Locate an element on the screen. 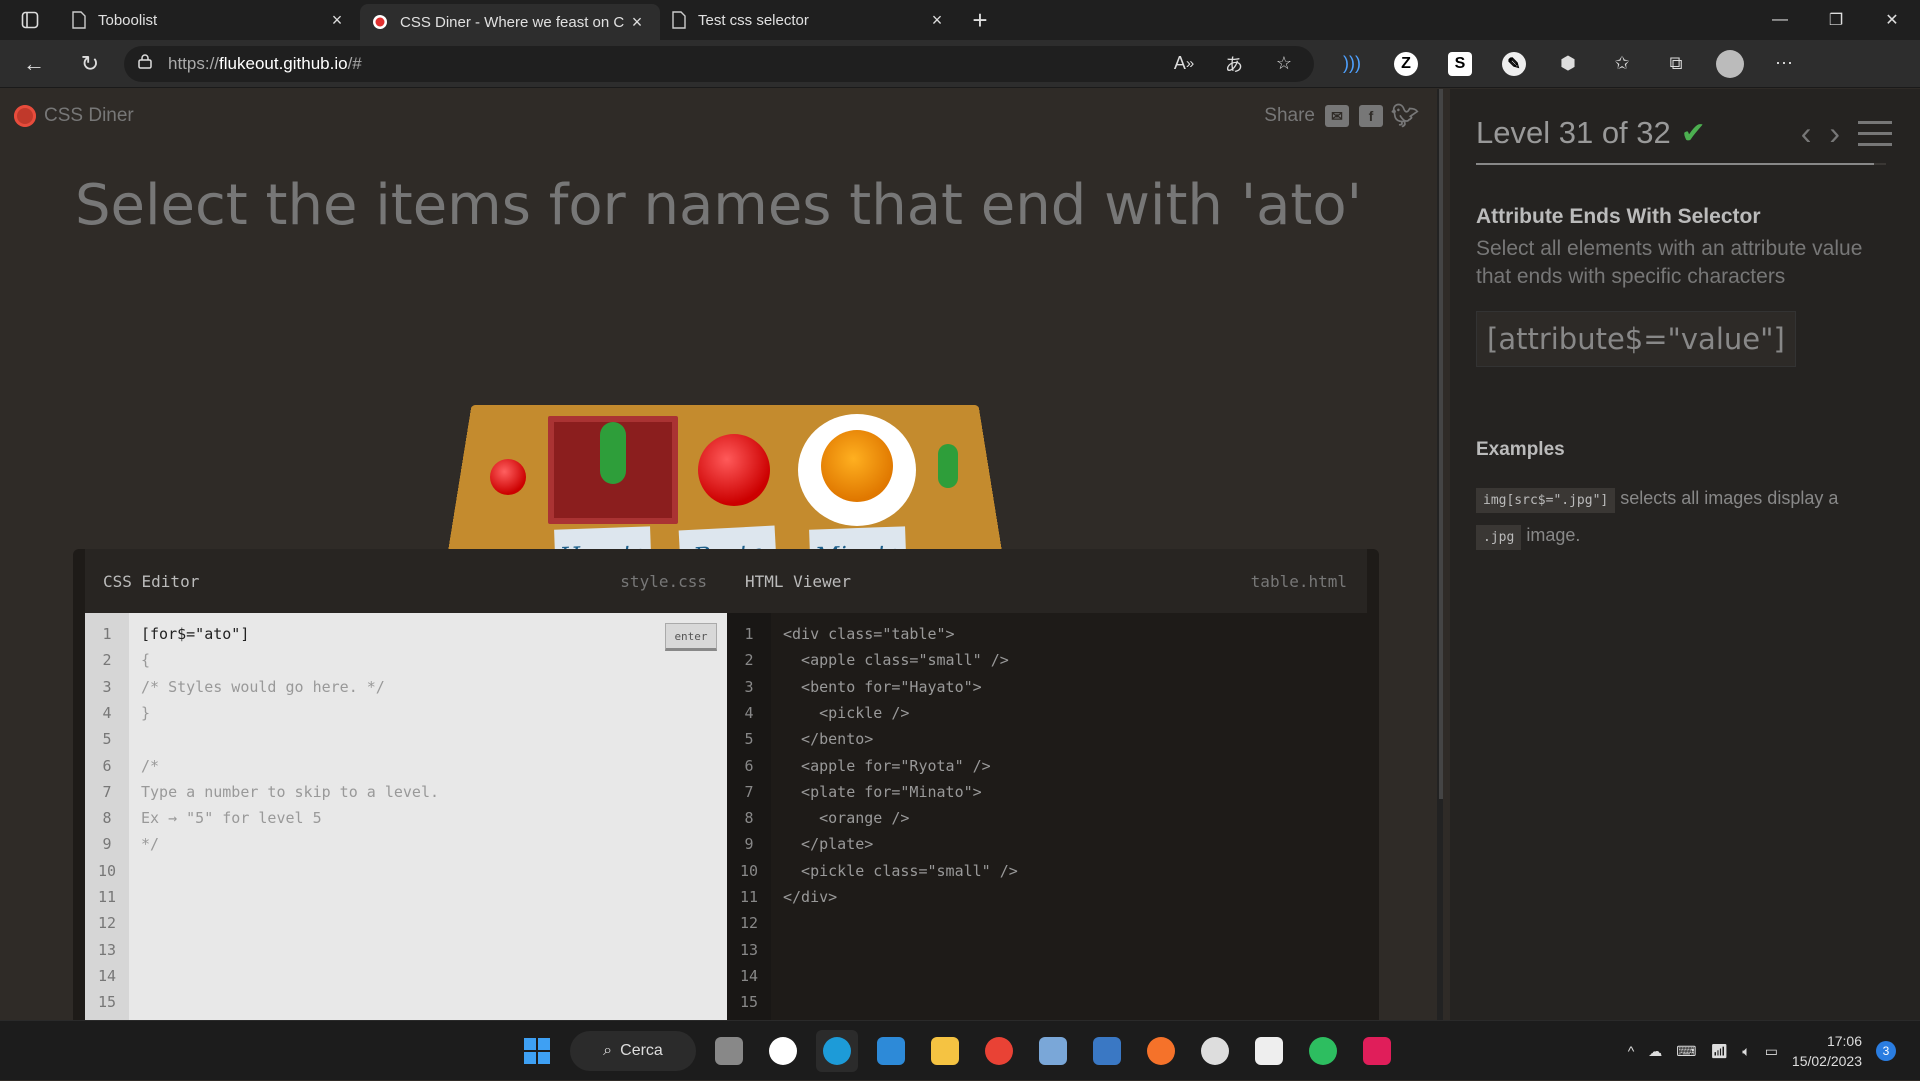 This screenshot has width=1920, height=1081. code-line: 6 <apple for="Ryota" /> is located at coordinates (858, 766).